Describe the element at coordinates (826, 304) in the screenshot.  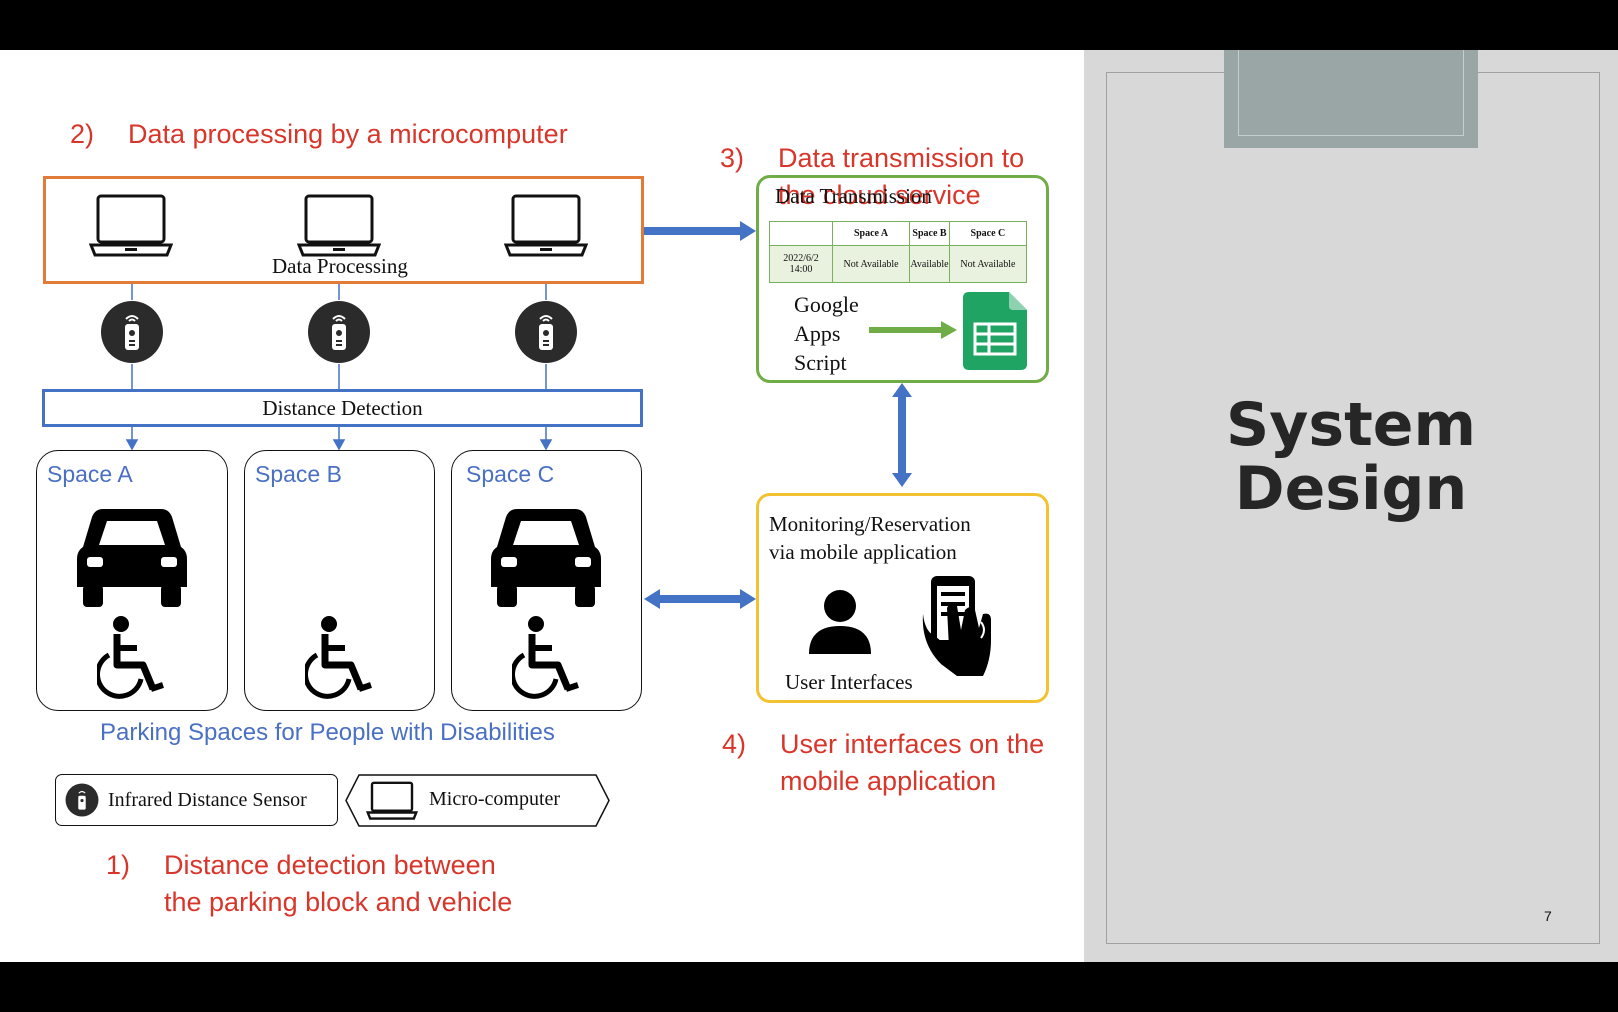
I see `gas-label-line1: Google` at that location.